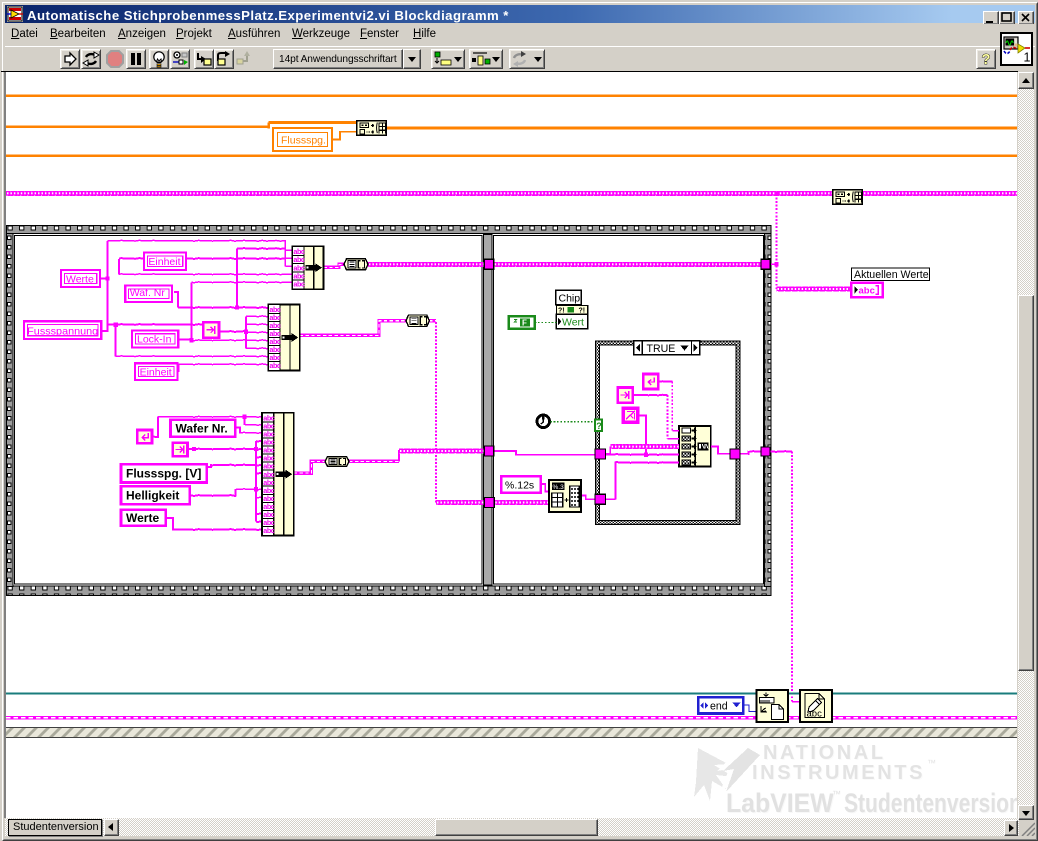  I want to click on svg-text: LabVIEW, so click(780, 803).